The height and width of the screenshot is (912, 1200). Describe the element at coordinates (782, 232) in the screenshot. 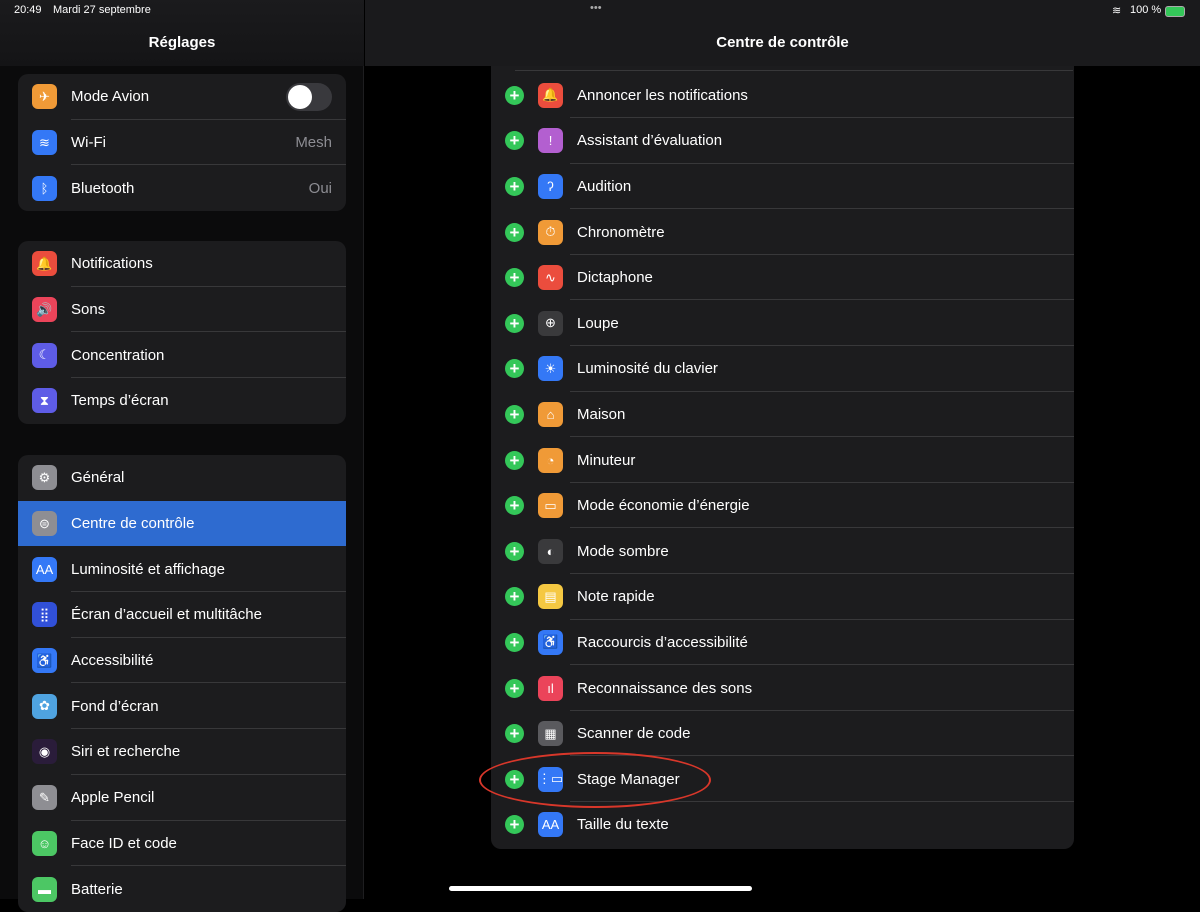

I see `control-item: + ⏱ Chronomètre` at that location.